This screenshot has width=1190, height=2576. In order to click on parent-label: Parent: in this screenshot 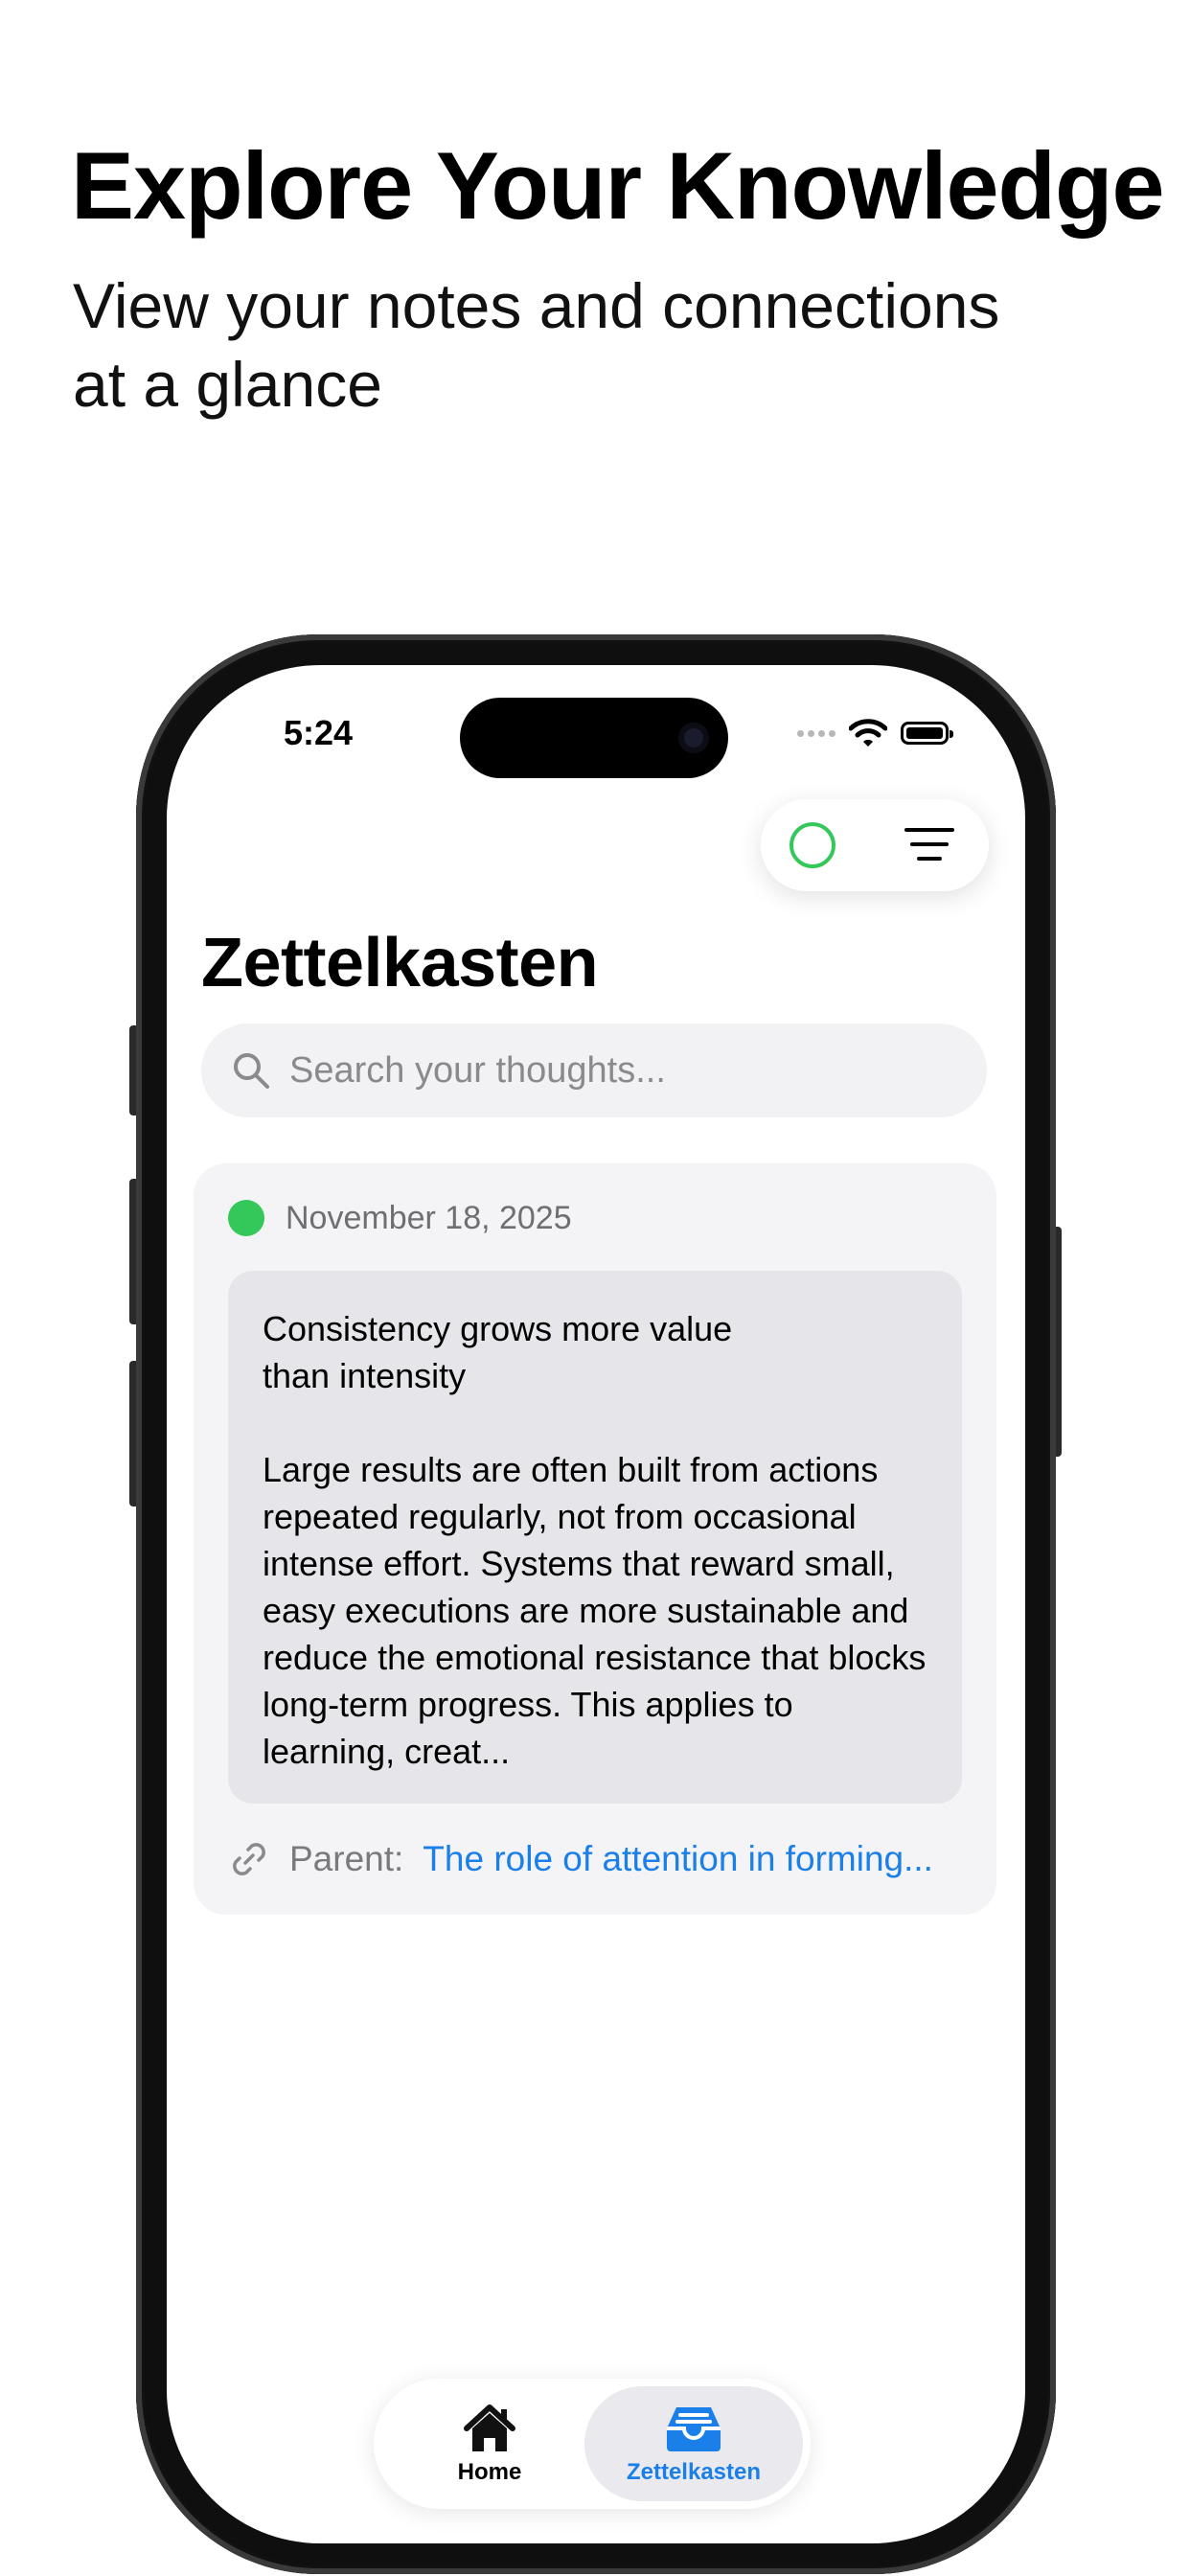, I will do `click(347, 1858)`.